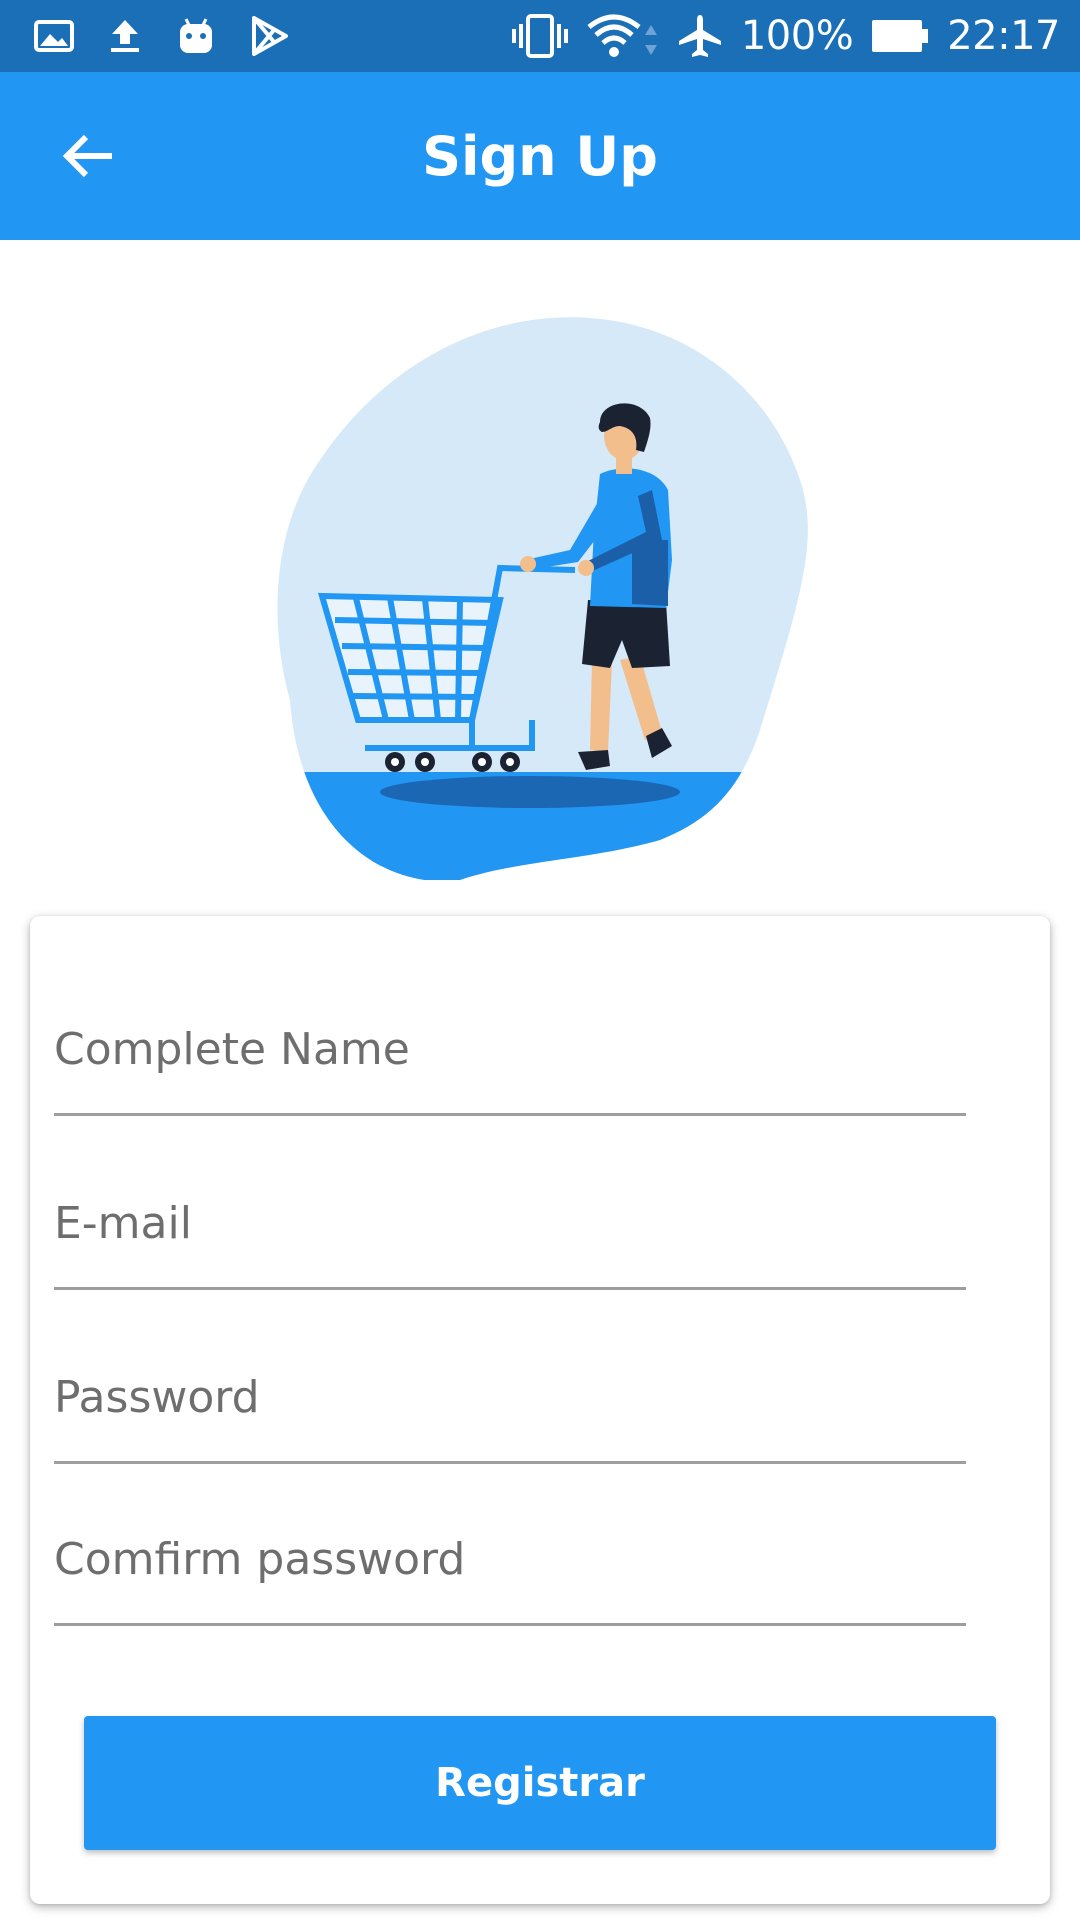  What do you see at coordinates (510, 1559) in the screenshot?
I see `confirm-password-input` at bounding box center [510, 1559].